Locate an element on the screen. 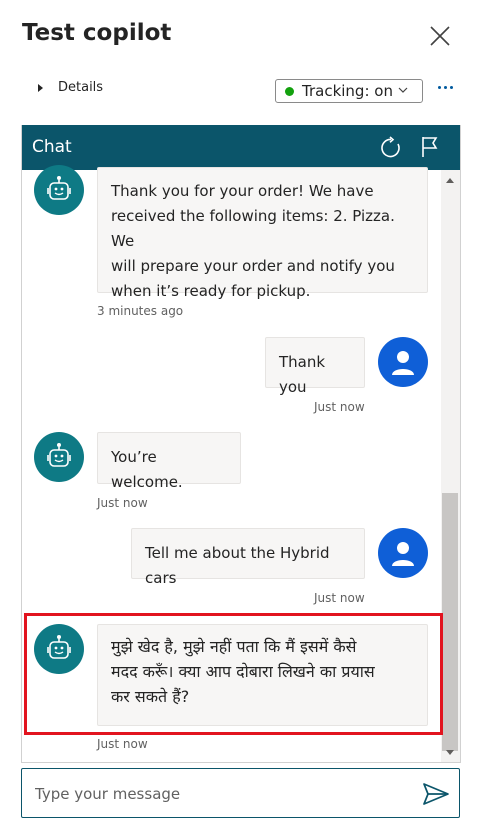 The image size is (483, 839). details-toggle: Details is located at coordinates (70, 87).